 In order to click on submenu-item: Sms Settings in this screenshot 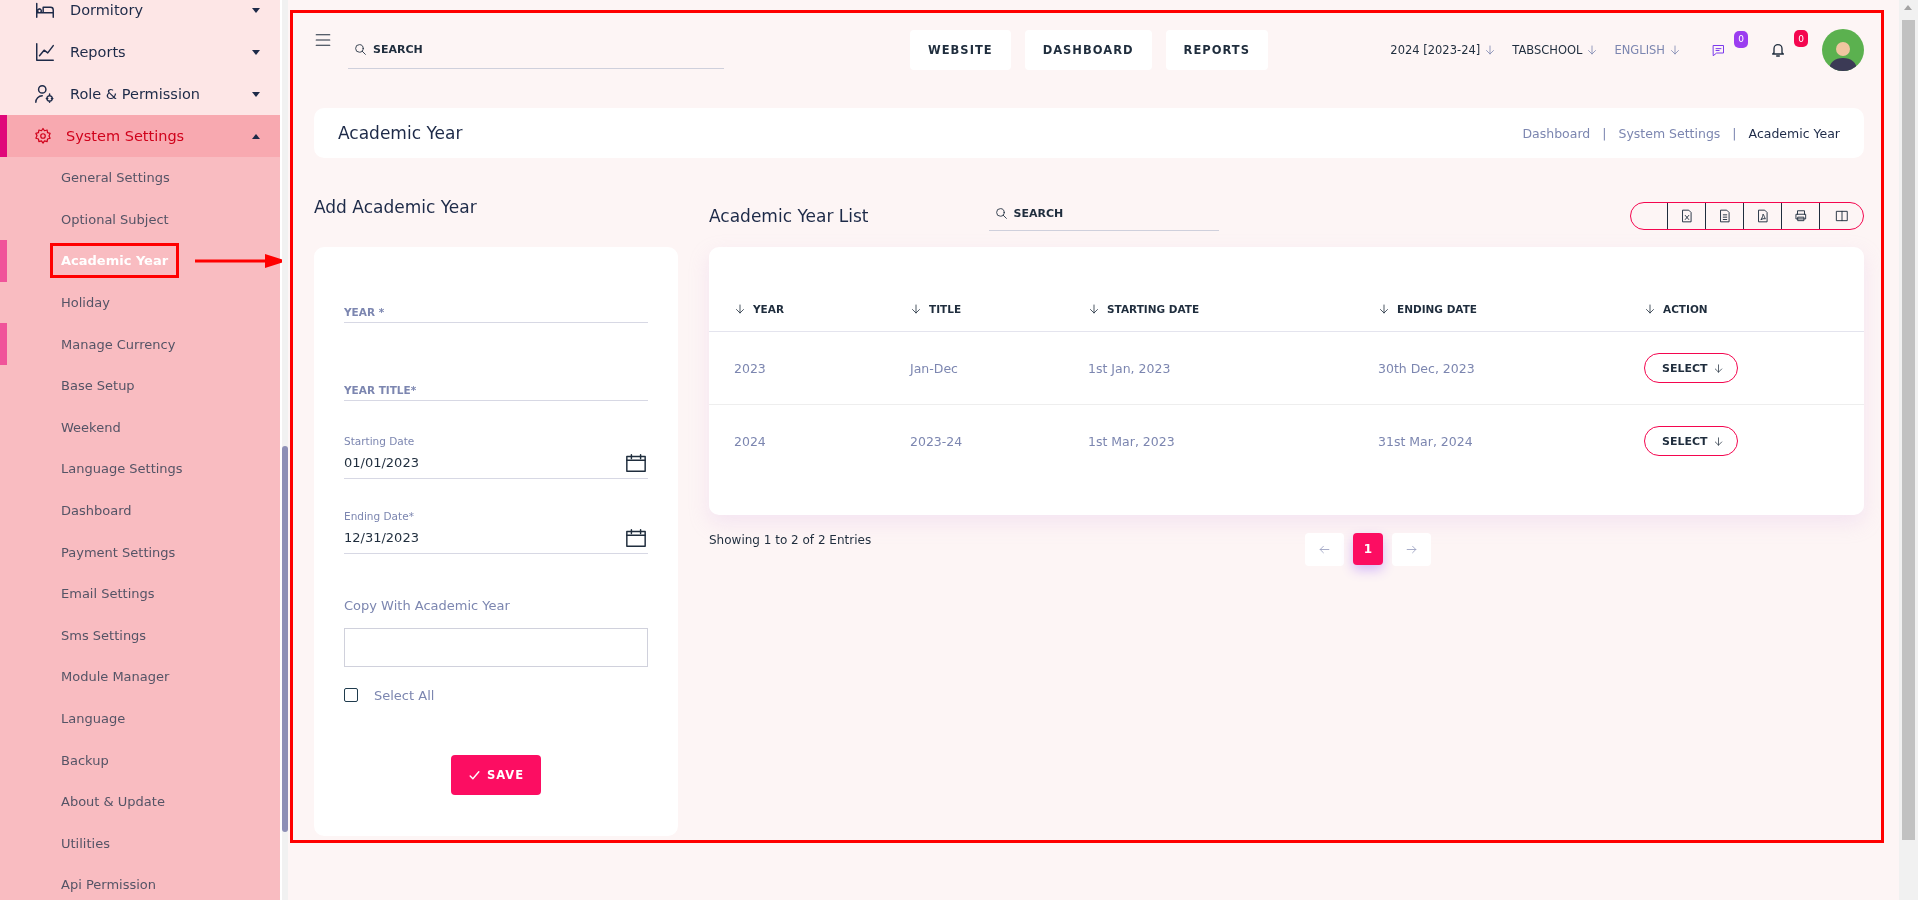, I will do `click(140, 635)`.